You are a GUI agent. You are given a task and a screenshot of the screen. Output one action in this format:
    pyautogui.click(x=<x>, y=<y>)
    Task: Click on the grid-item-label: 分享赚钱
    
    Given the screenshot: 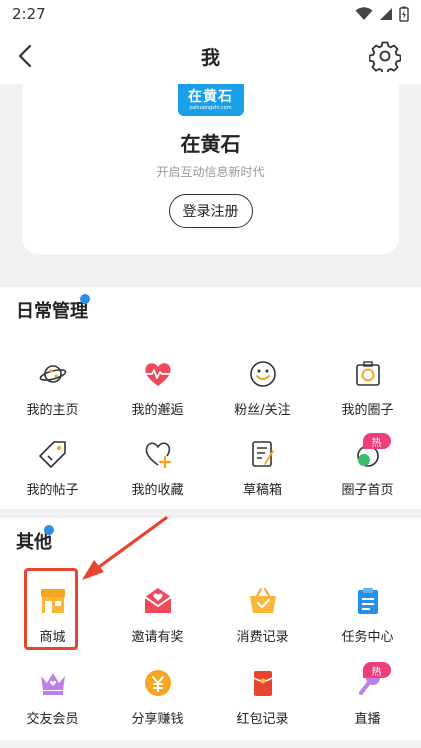 What is the action you would take?
    pyautogui.click(x=157, y=719)
    